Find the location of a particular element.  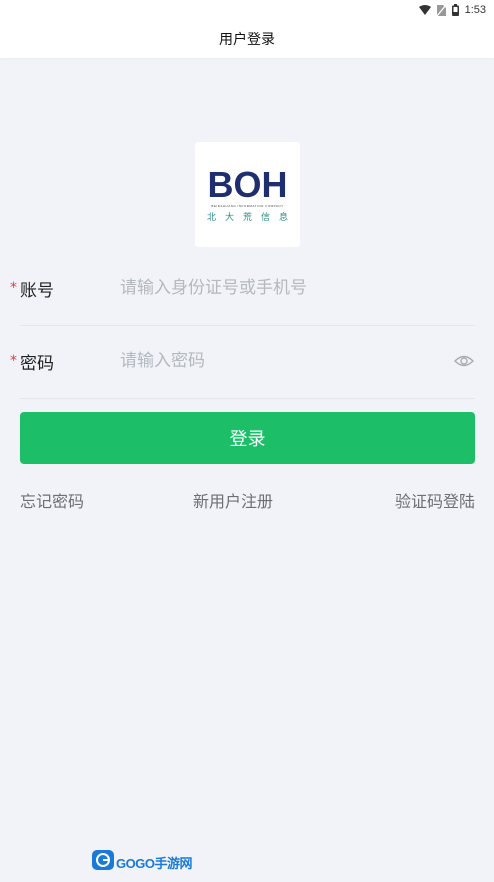

account-label: 账号 is located at coordinates (37, 290).